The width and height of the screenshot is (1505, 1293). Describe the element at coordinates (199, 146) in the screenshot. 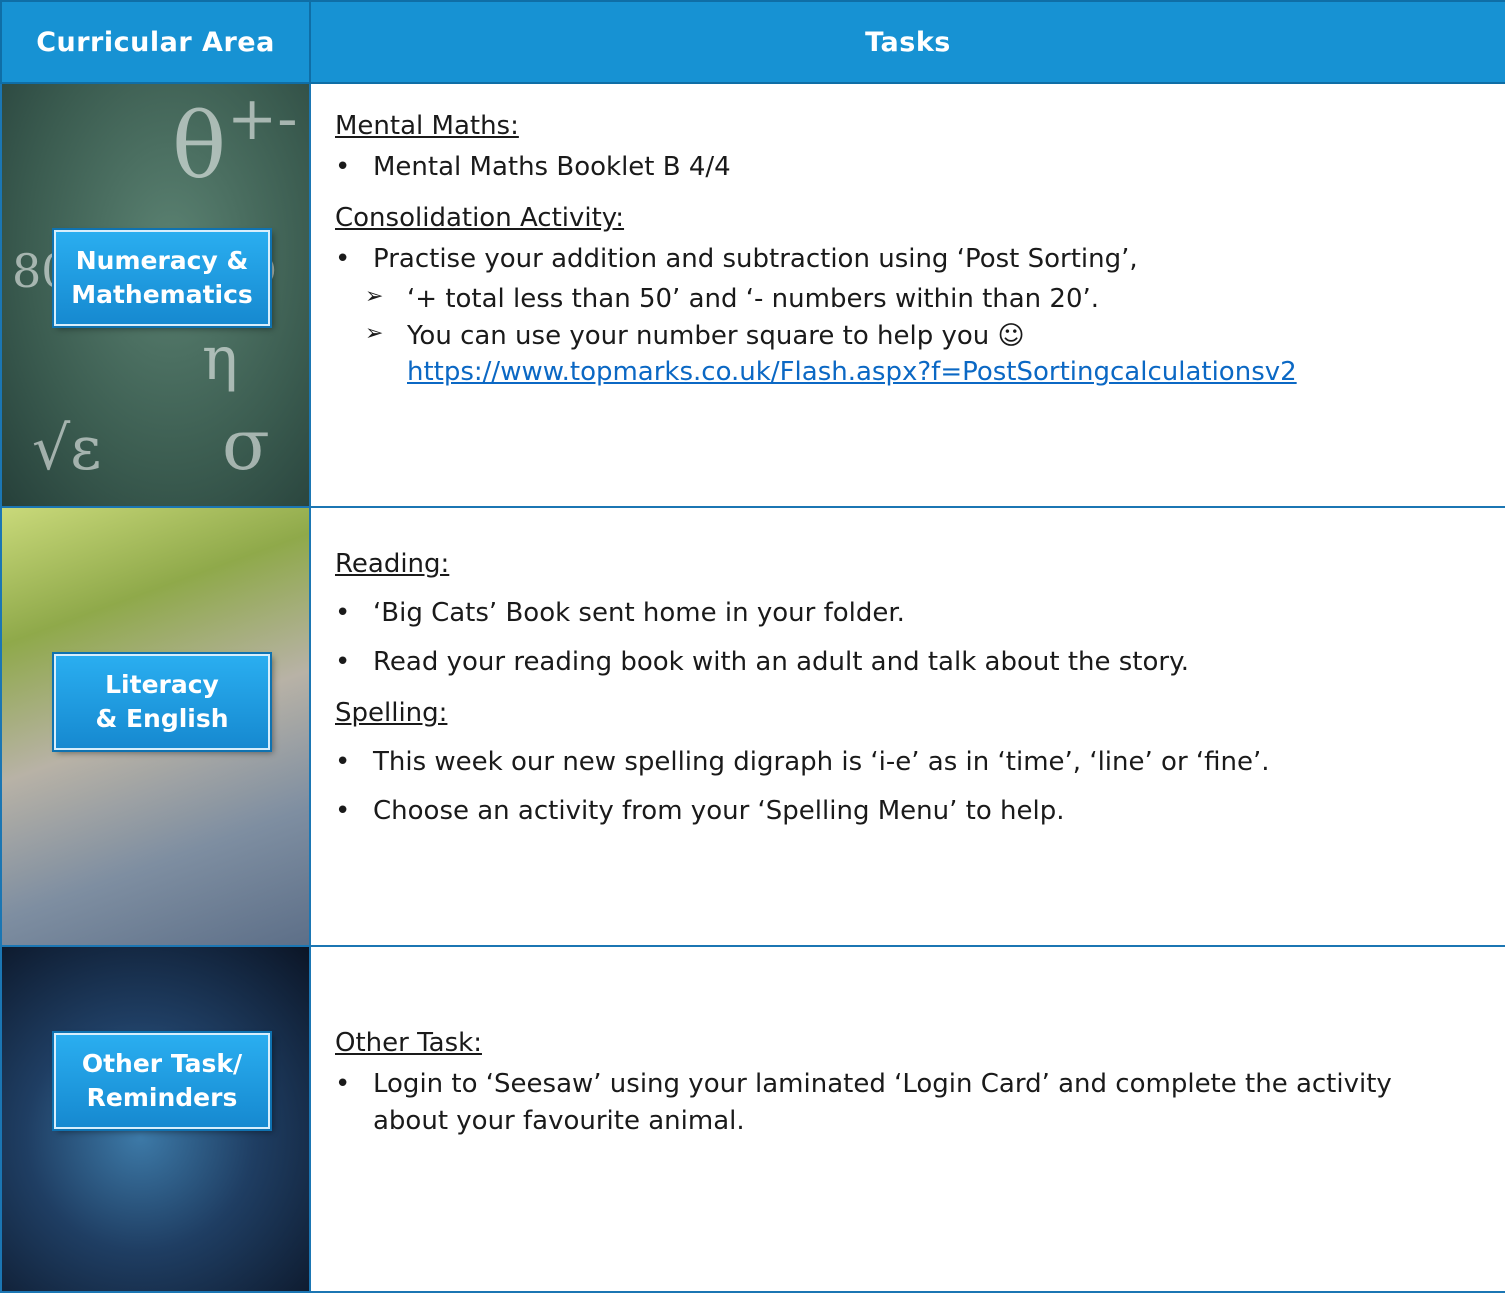

I see `theta-chalk-icon: θ` at that location.